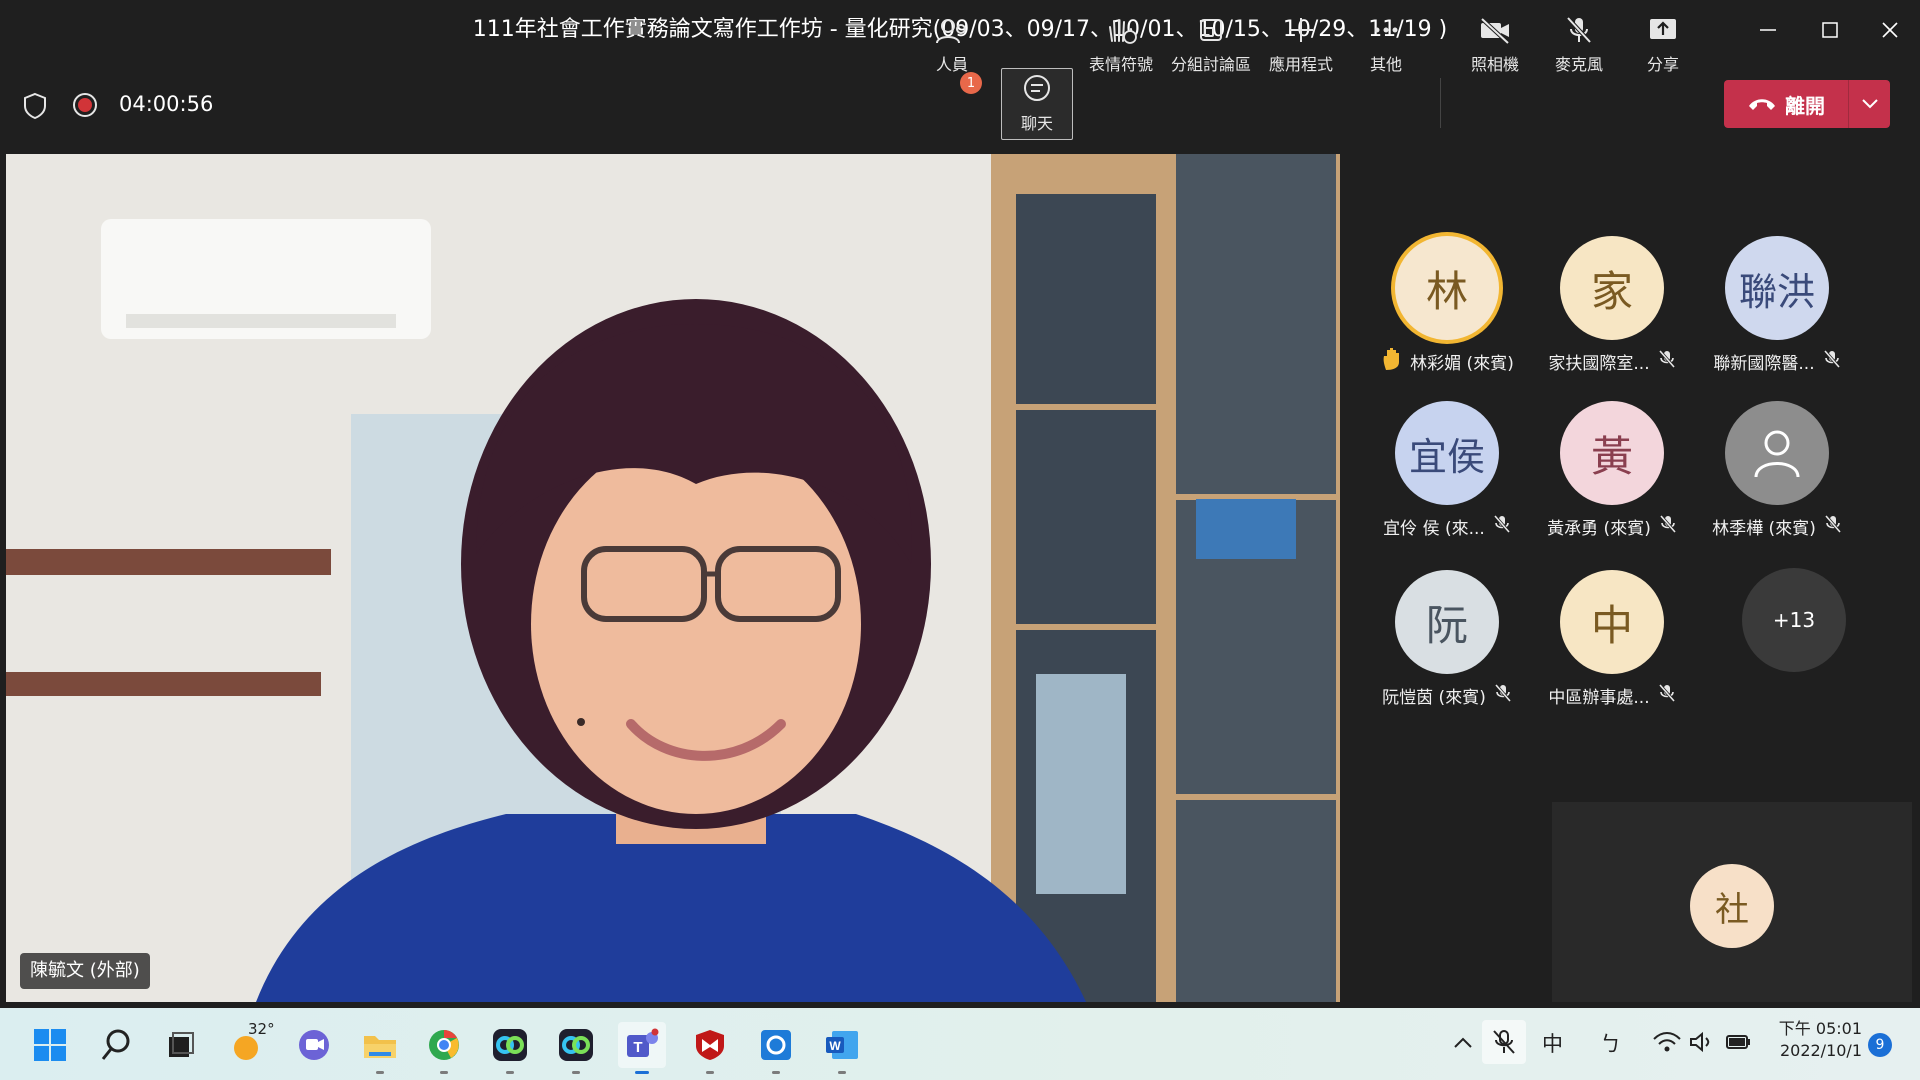  I want to click on svg-text: W, so click(835, 1046).